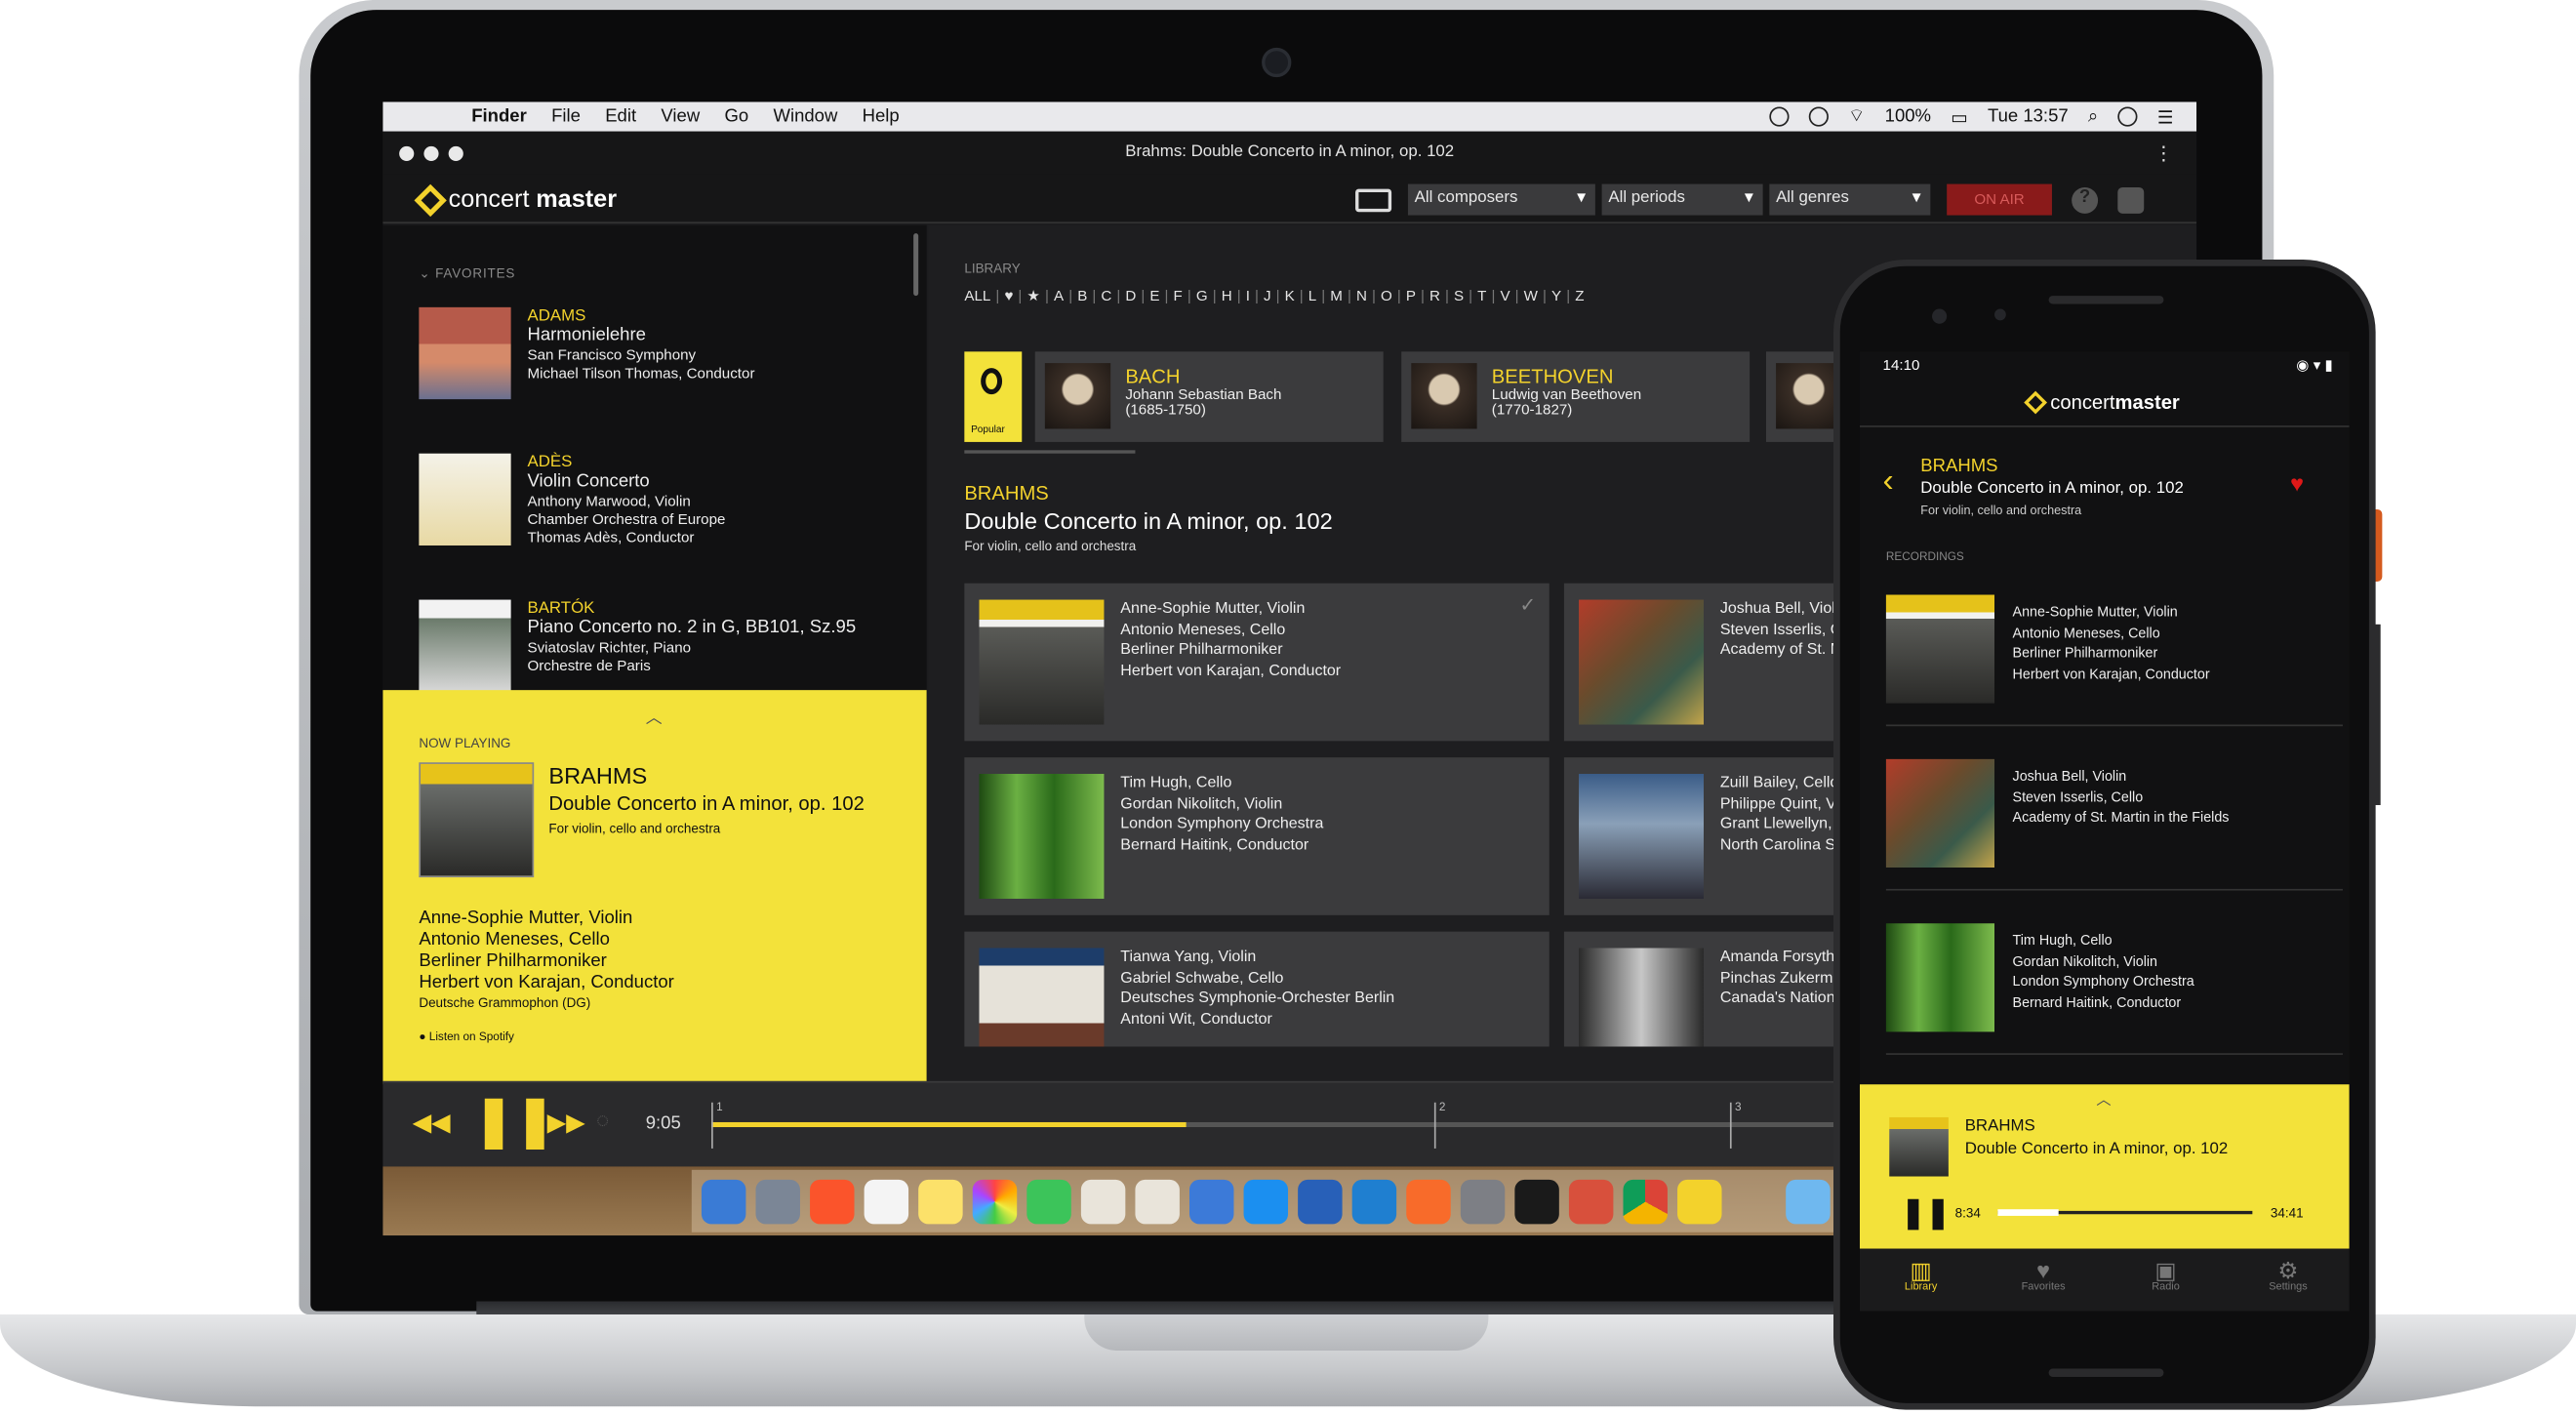  Describe the element at coordinates (2028, 116) in the screenshot. I see `clock: Tue 13:57` at that location.